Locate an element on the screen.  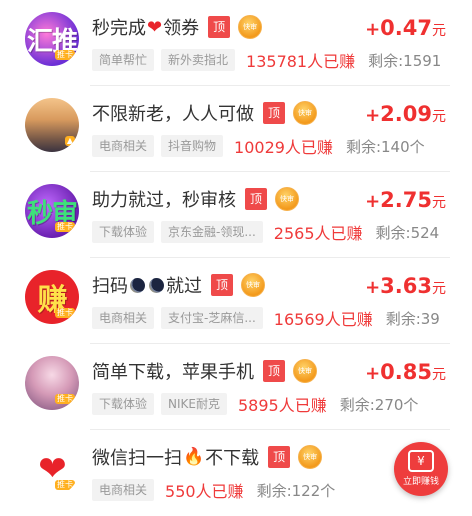
reward-amount: +0.47元 is located at coordinates (405, 28).